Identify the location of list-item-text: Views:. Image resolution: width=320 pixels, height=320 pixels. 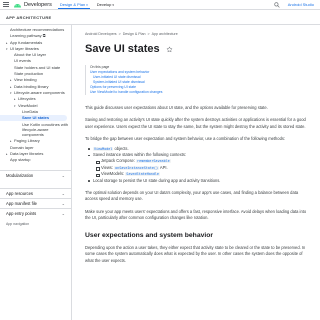
(108, 167).